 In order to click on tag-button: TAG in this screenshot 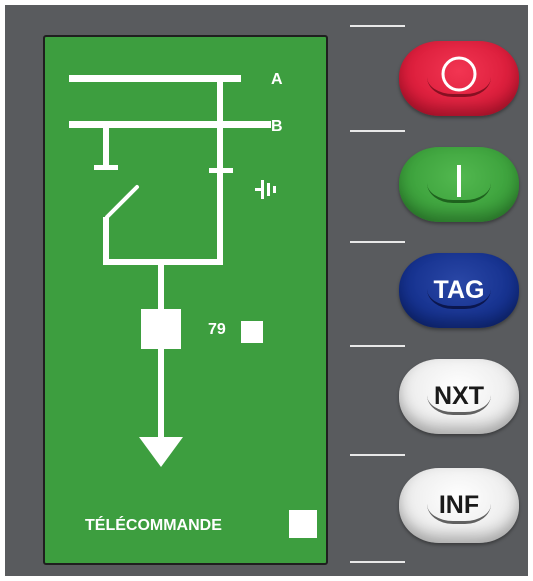, I will do `click(459, 290)`.